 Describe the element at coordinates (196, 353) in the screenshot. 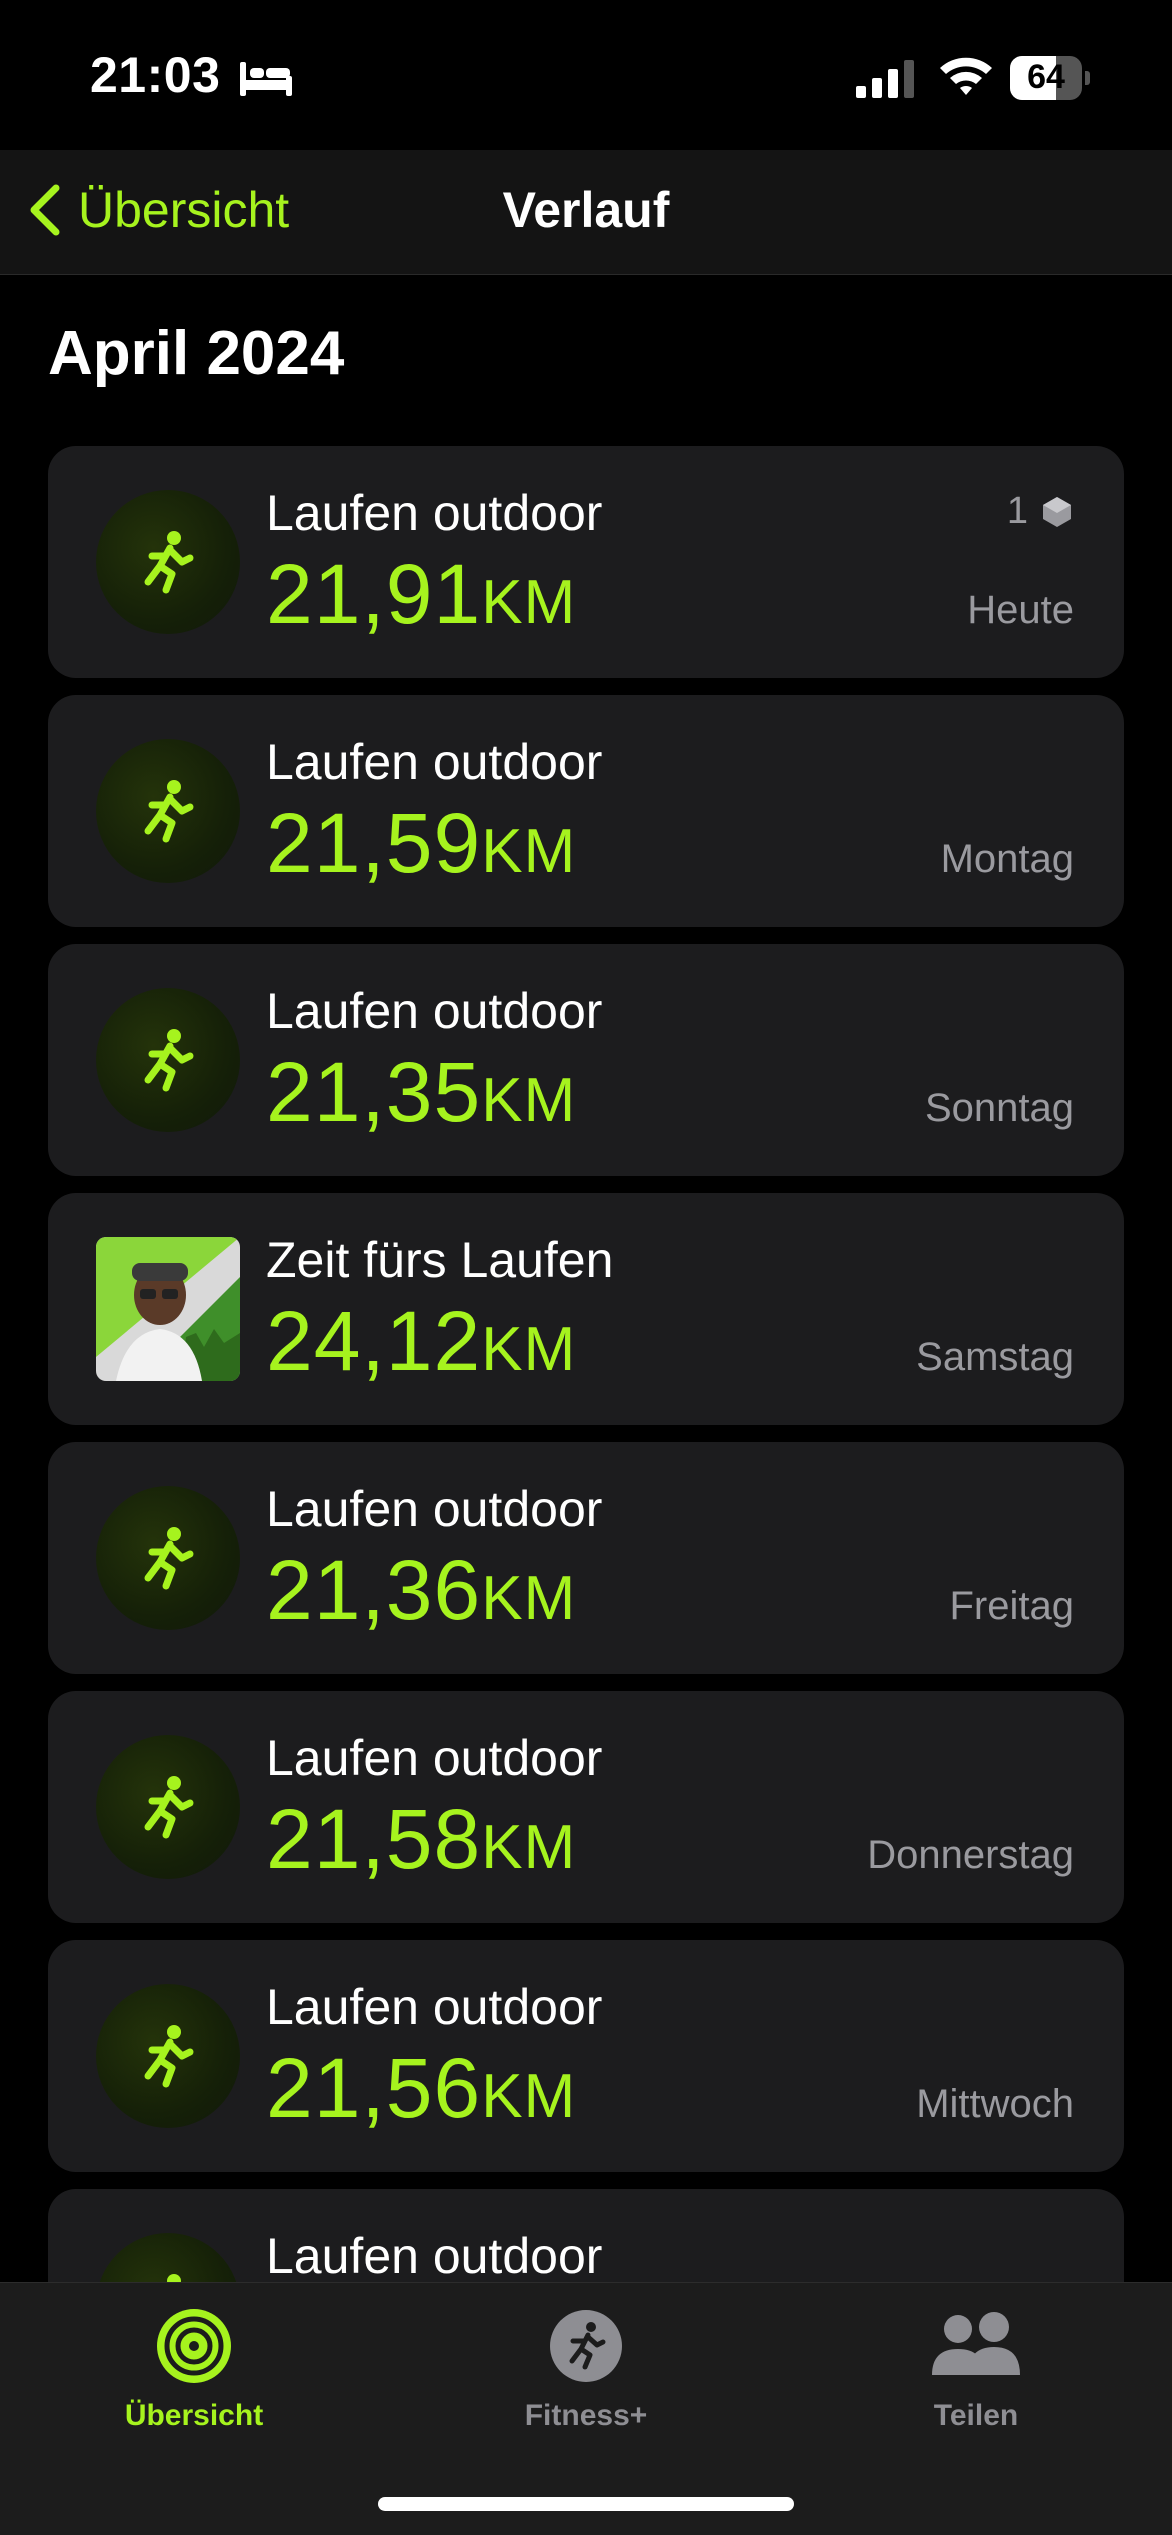

I see `section-header-month: April 2024` at that location.